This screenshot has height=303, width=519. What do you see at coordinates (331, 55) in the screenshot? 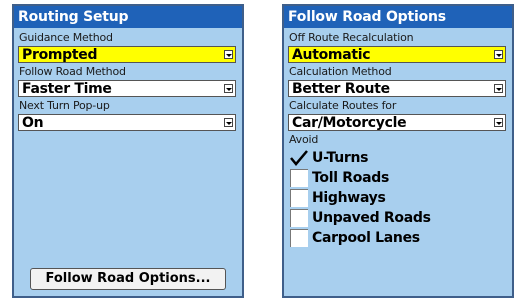
I see `off-route-recalculation-value: Automatic` at bounding box center [331, 55].